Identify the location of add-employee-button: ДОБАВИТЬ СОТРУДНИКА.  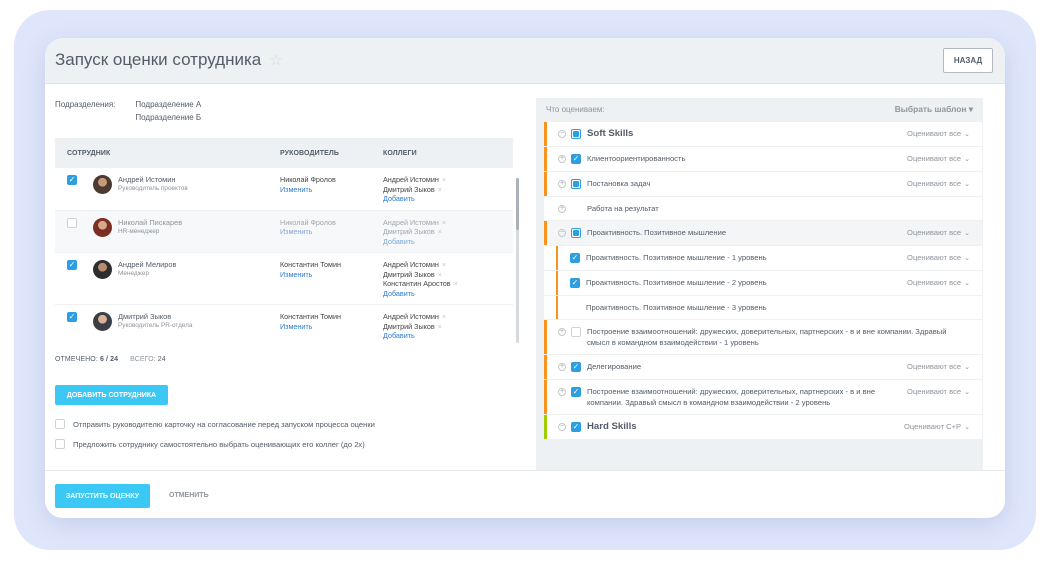
(111, 395).